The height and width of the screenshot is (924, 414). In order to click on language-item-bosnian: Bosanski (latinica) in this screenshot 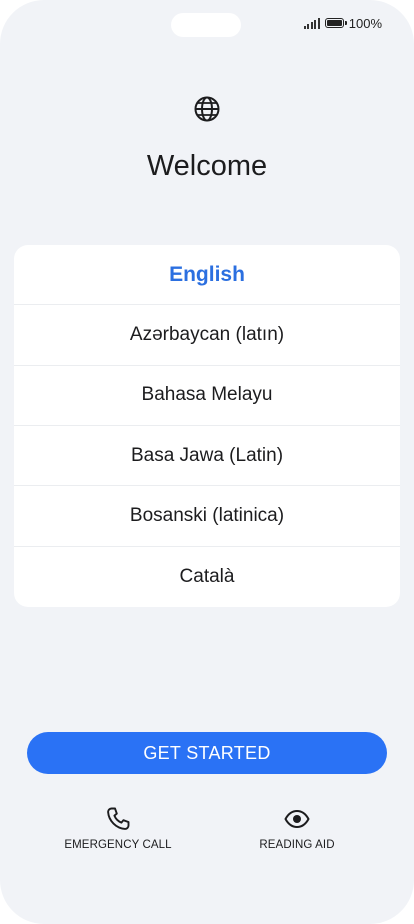, I will do `click(207, 516)`.